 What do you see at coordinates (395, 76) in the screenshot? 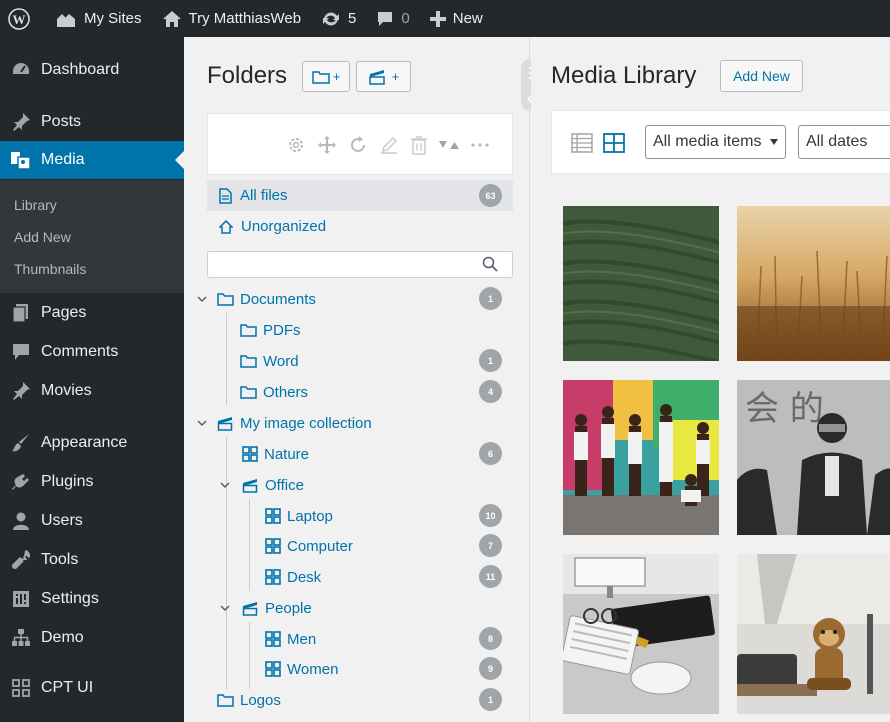
I see `add-collection-plus: +` at bounding box center [395, 76].